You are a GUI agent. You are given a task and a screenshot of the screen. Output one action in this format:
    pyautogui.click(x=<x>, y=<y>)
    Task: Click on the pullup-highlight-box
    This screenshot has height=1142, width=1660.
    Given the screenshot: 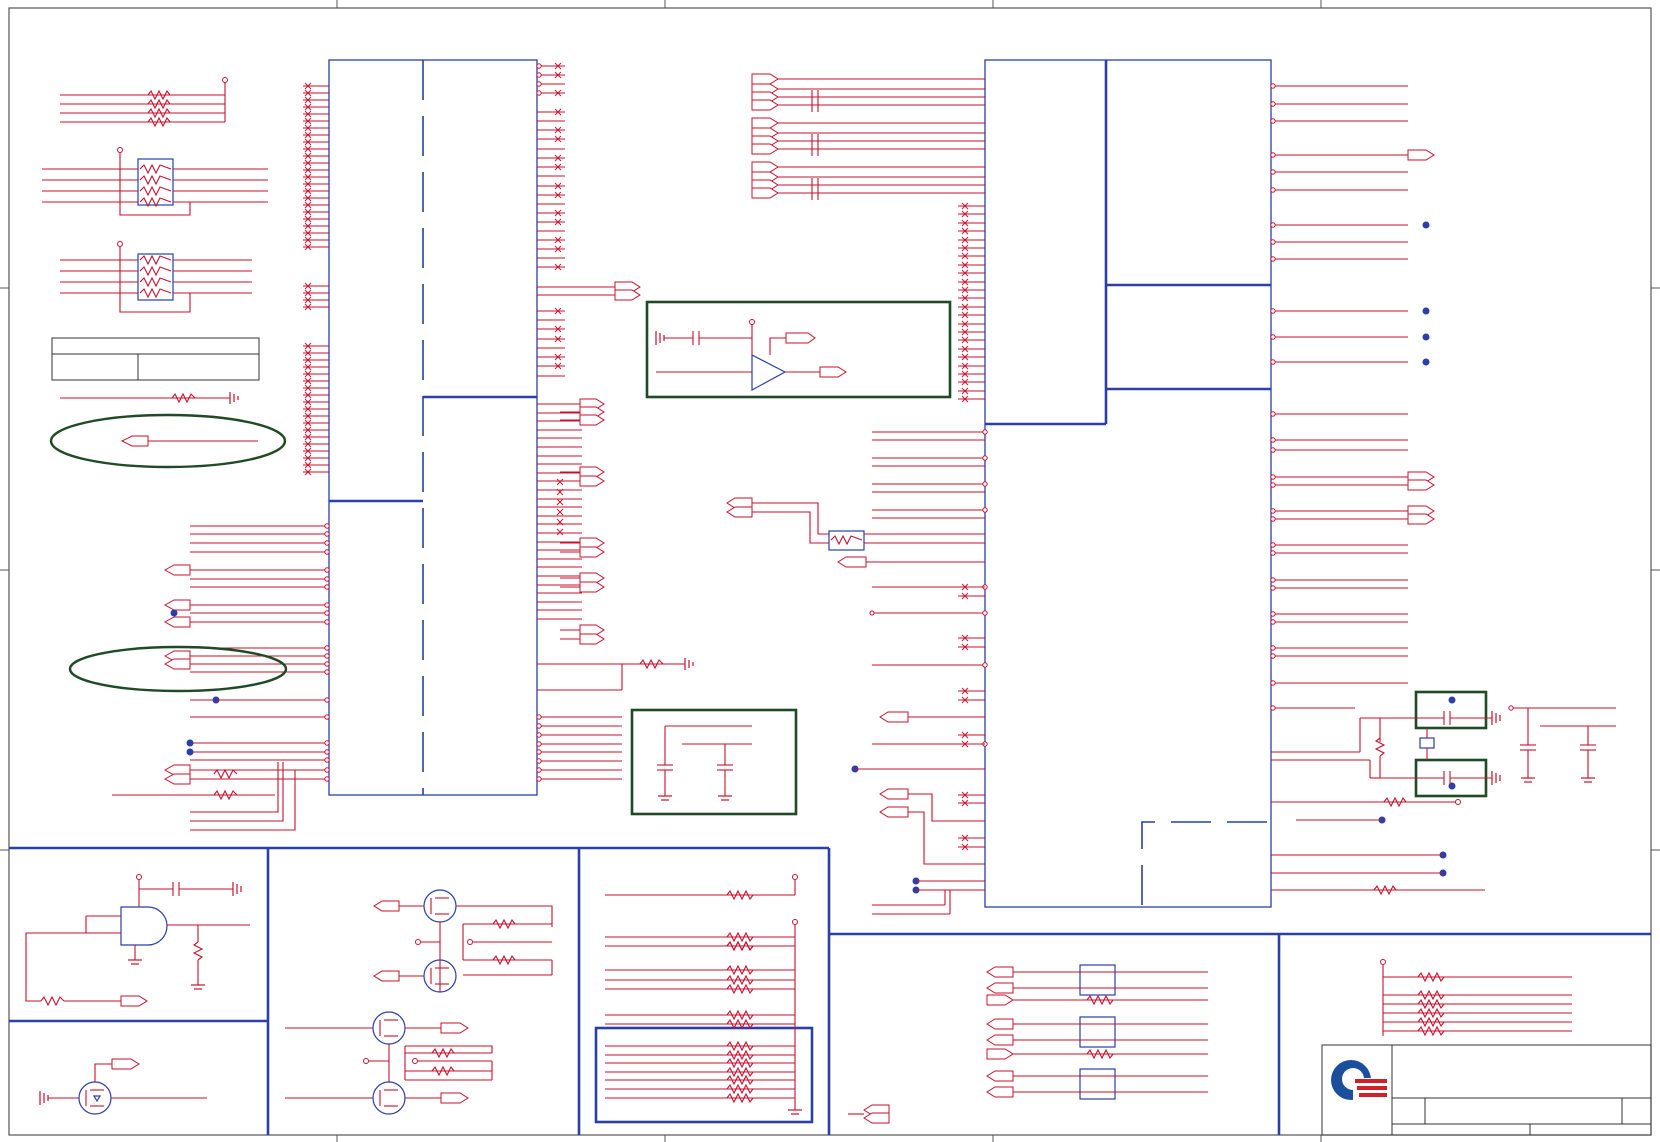 What is the action you would take?
    pyautogui.click(x=704, y=1075)
    